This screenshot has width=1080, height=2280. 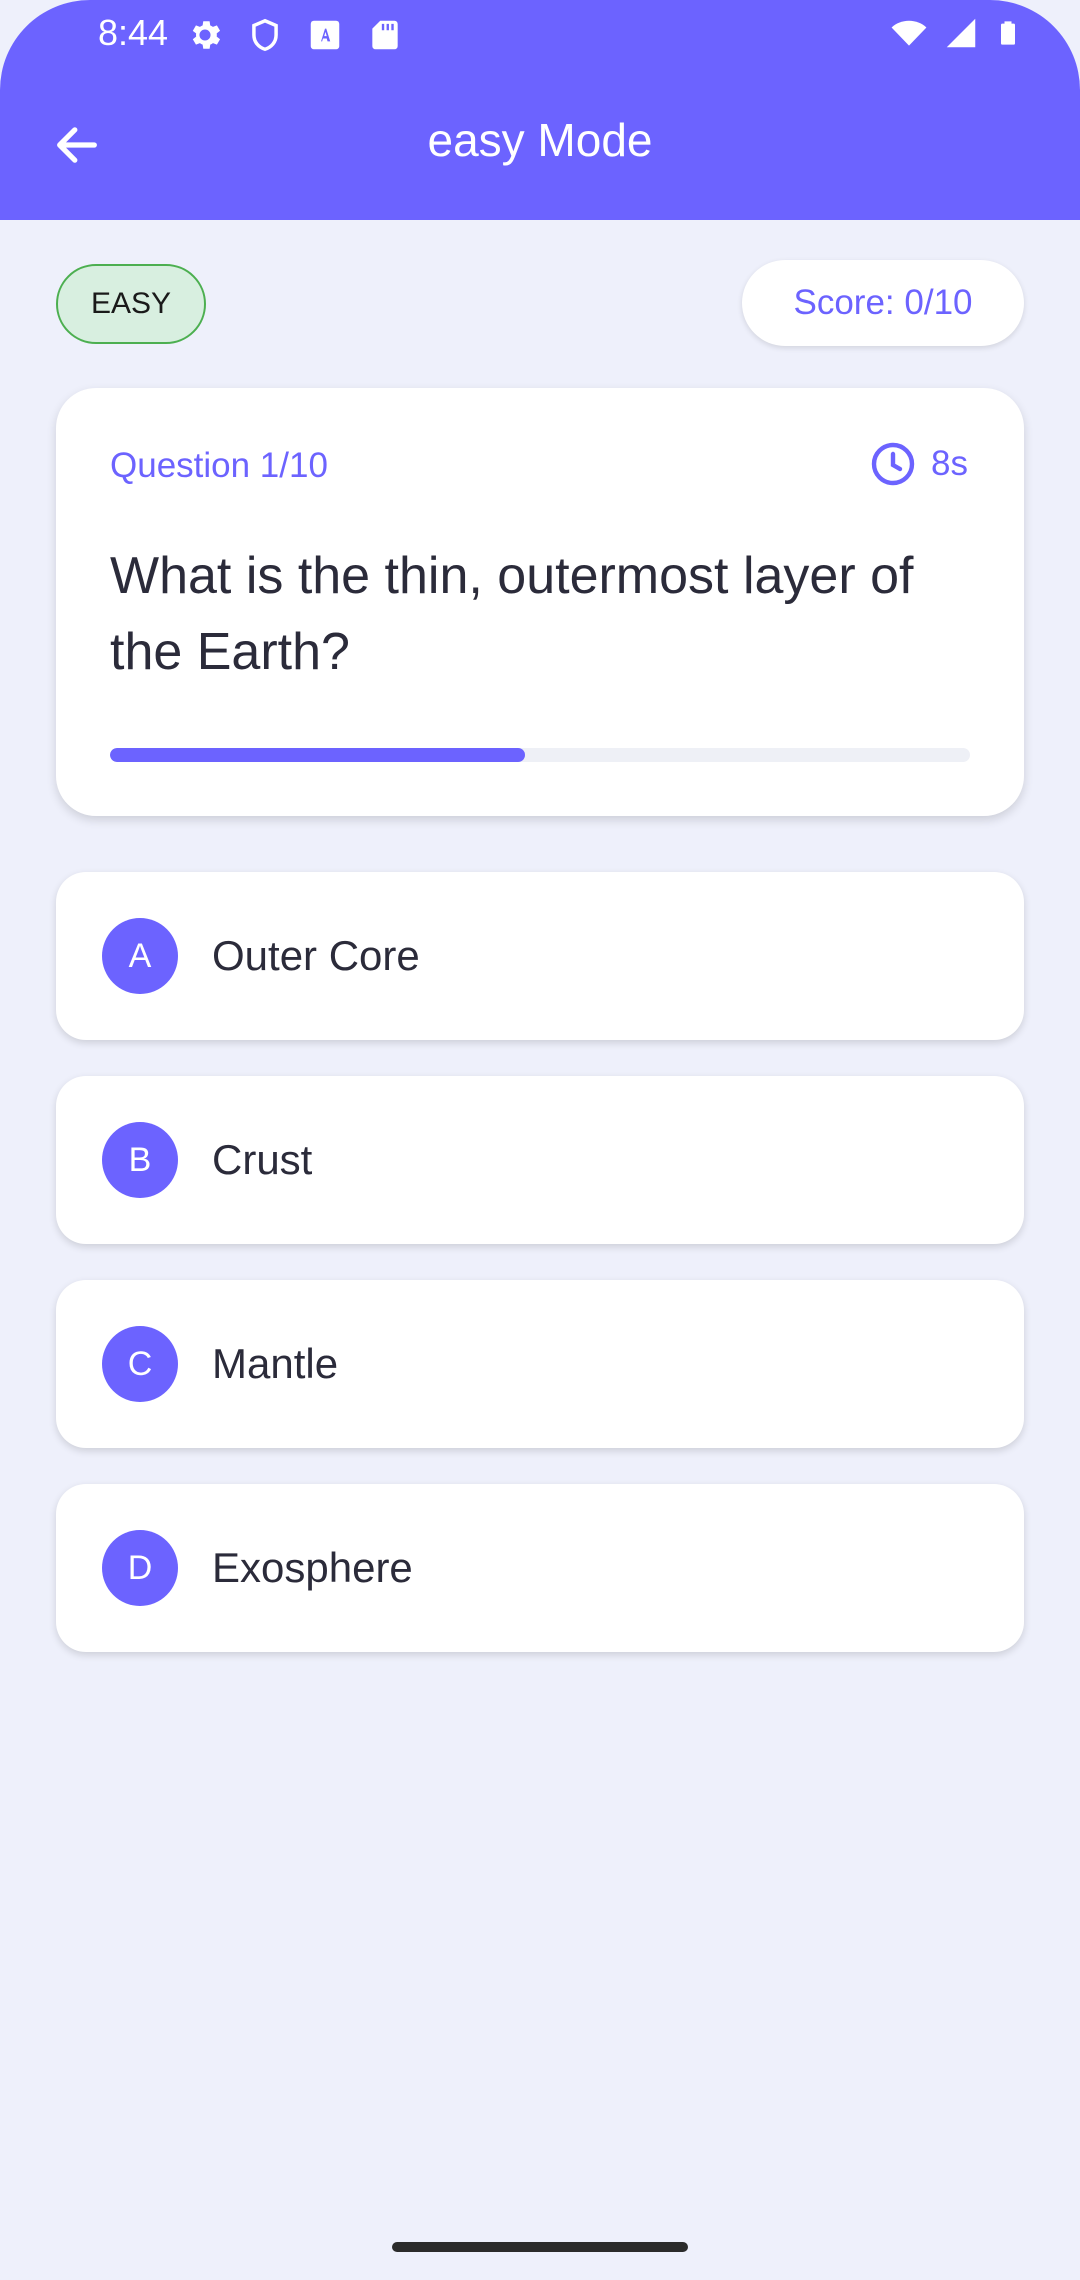 What do you see at coordinates (140, 956) in the screenshot?
I see `option-letter: A` at bounding box center [140, 956].